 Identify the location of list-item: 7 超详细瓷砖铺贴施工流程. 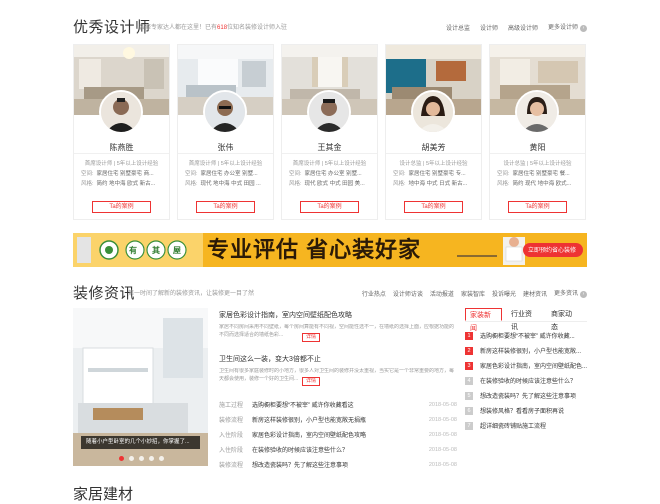
(526, 425).